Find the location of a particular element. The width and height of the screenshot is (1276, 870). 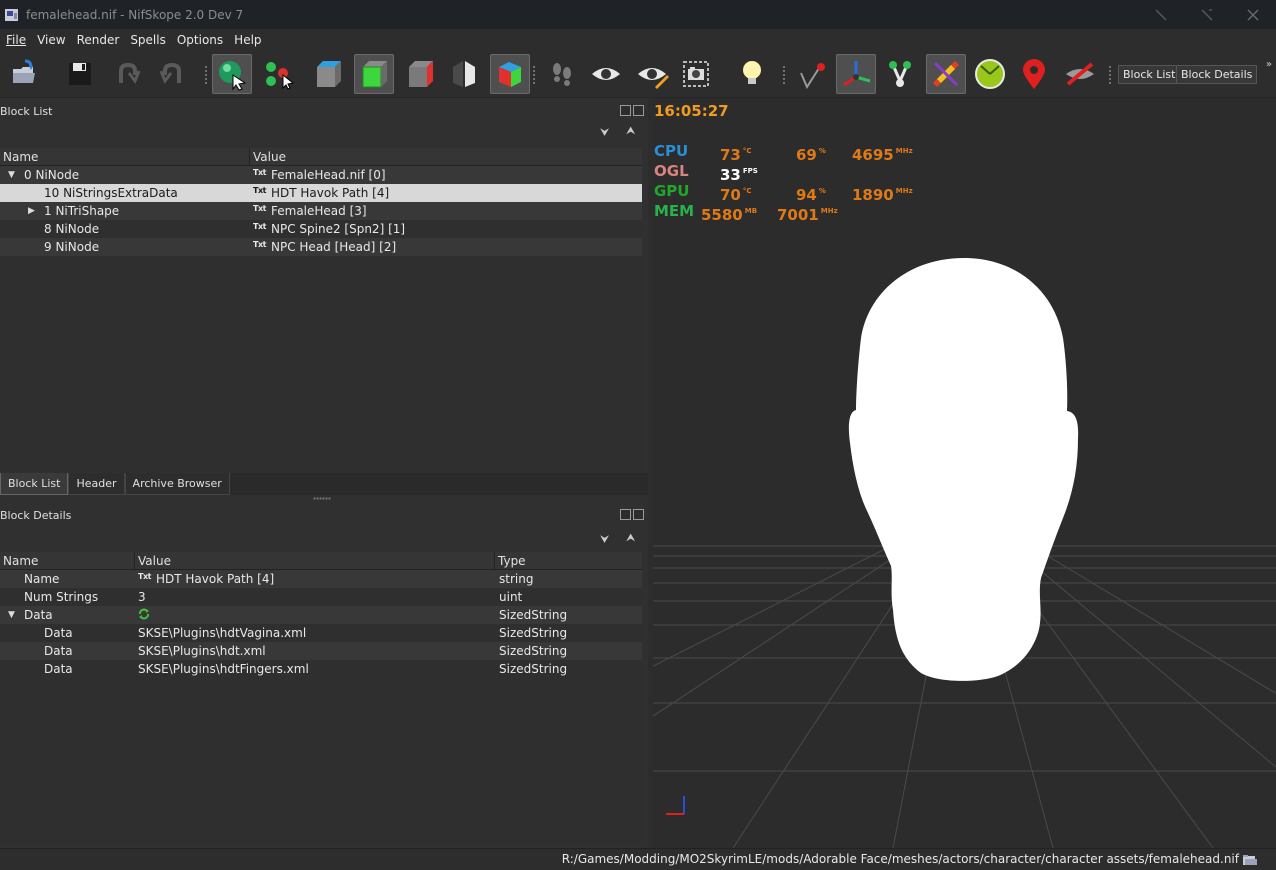

load-icon is located at coordinates (24, 71).